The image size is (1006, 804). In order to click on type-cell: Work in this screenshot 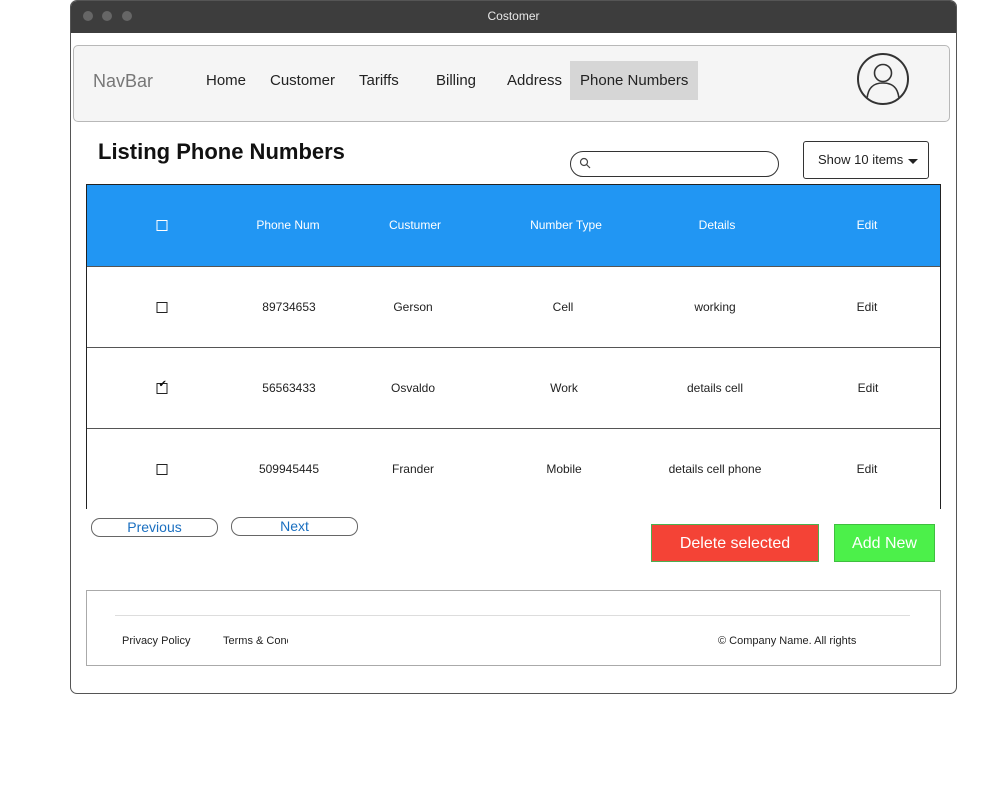, I will do `click(564, 388)`.